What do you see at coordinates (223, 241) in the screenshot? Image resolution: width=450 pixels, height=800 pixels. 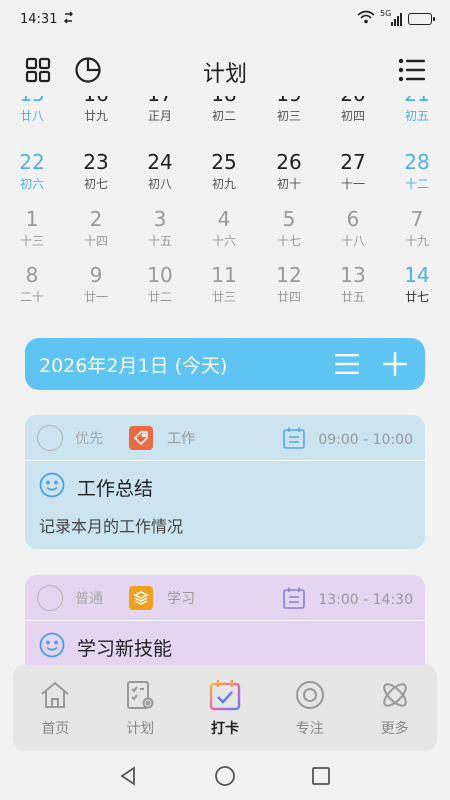 I see `calendar-lunar-date: 十六` at bounding box center [223, 241].